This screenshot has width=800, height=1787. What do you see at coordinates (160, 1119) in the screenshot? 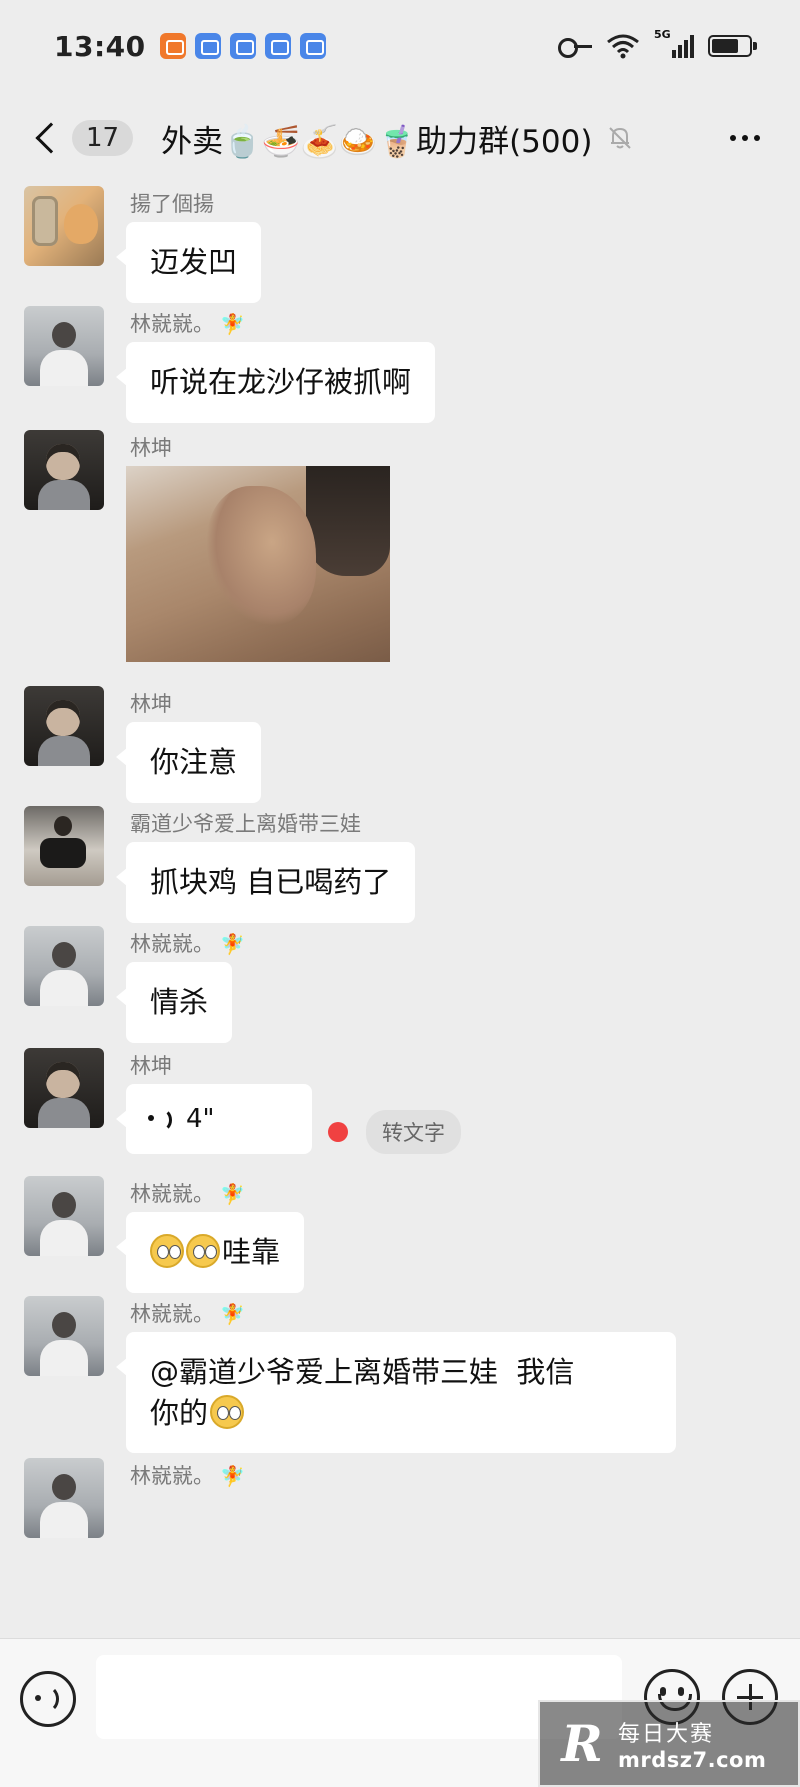
I see `voice-waves-icon` at bounding box center [160, 1119].